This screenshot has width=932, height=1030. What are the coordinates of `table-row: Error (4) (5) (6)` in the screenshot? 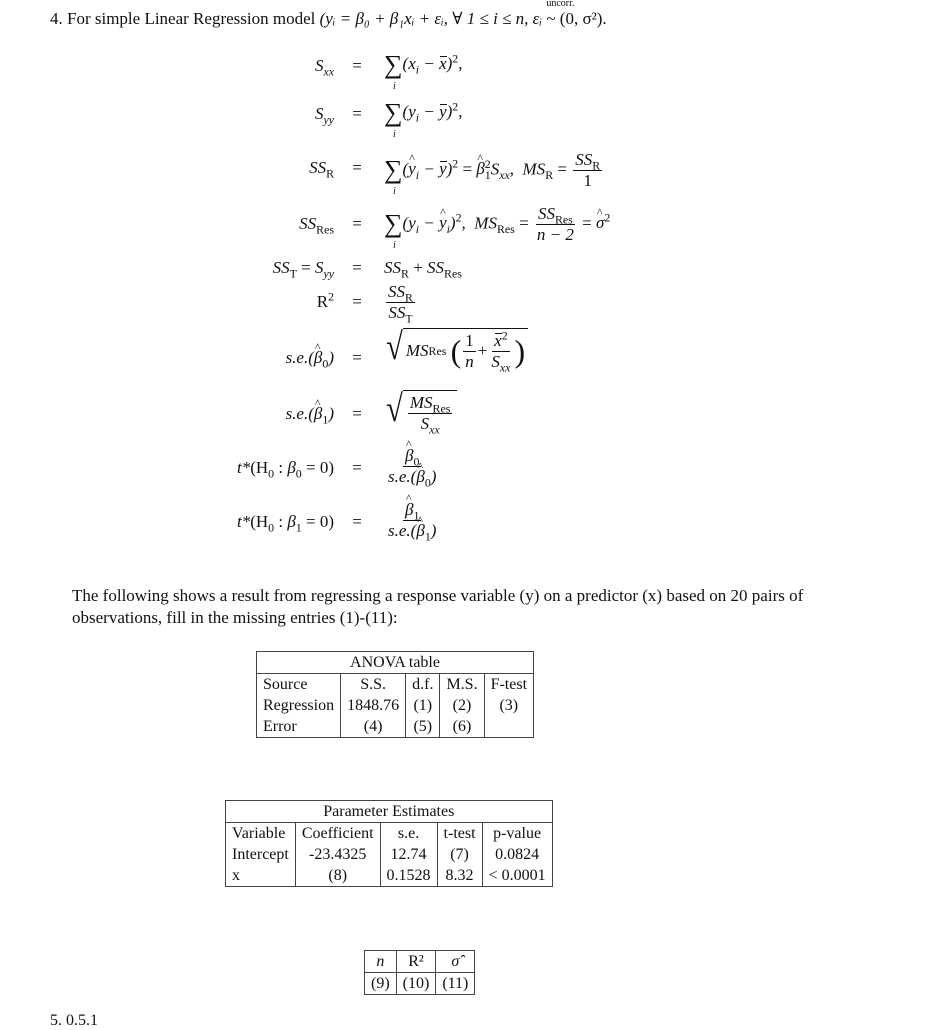 It's located at (395, 727).